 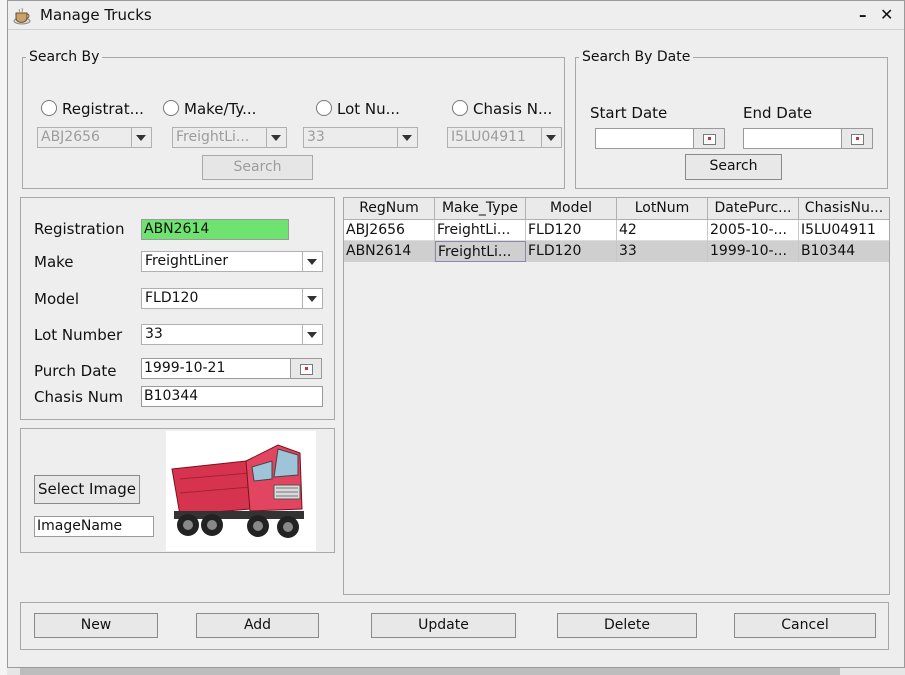 I want to click on table-cell: 33, so click(x=662, y=251).